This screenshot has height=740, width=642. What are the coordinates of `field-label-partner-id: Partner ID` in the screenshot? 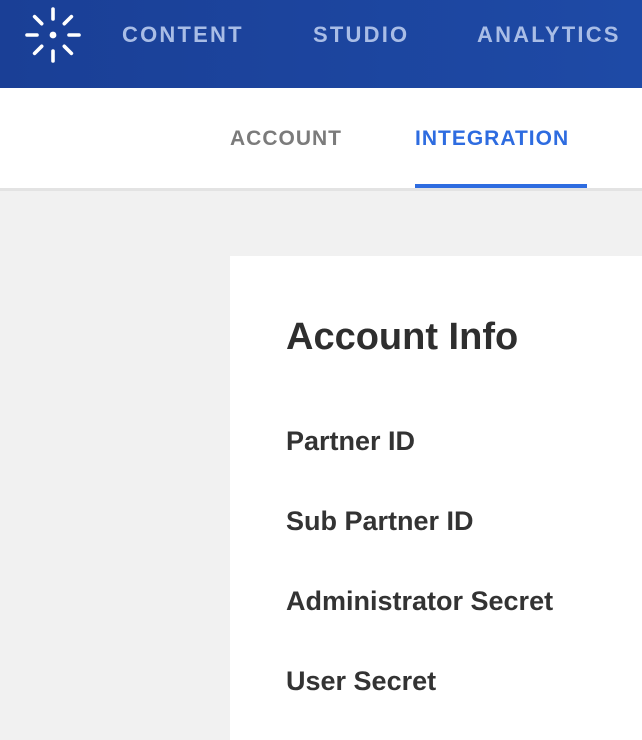 It's located at (351, 441).